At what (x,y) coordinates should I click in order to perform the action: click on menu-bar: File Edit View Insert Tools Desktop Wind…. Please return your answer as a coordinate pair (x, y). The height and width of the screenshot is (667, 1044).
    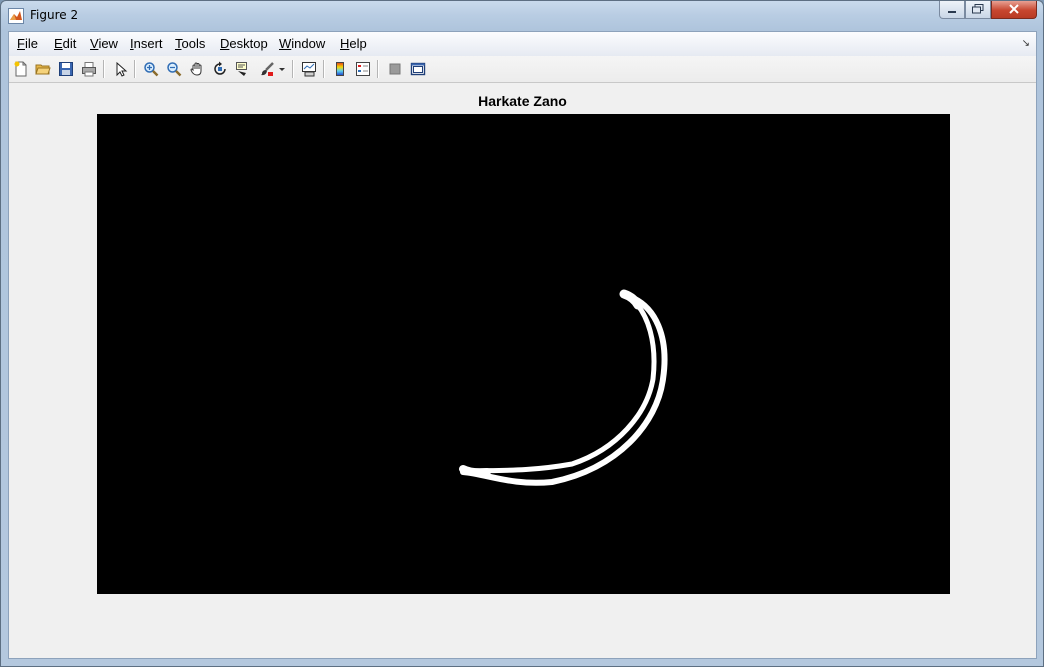
    Looking at the image, I should click on (522, 44).